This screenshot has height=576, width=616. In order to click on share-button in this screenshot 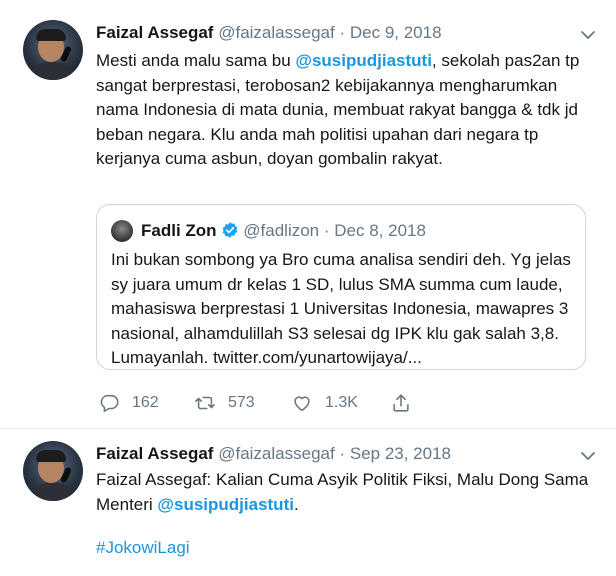, I will do `click(401, 403)`.